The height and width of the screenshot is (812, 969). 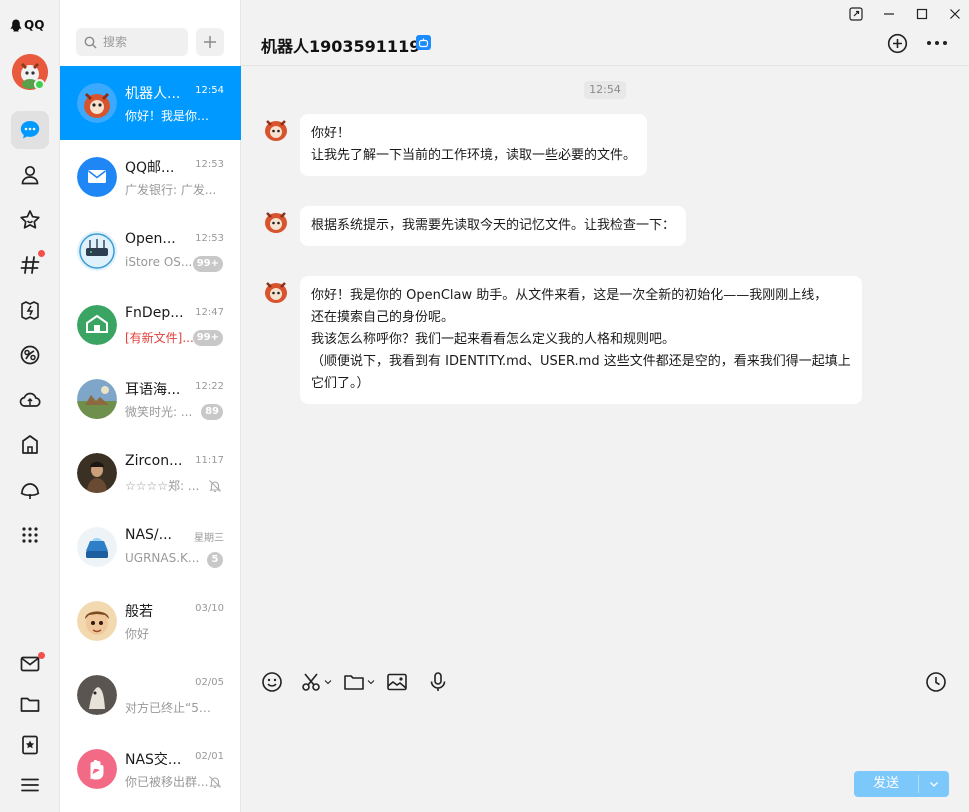 I want to click on chat-header: 机器人1903591119, so click(x=605, y=33).